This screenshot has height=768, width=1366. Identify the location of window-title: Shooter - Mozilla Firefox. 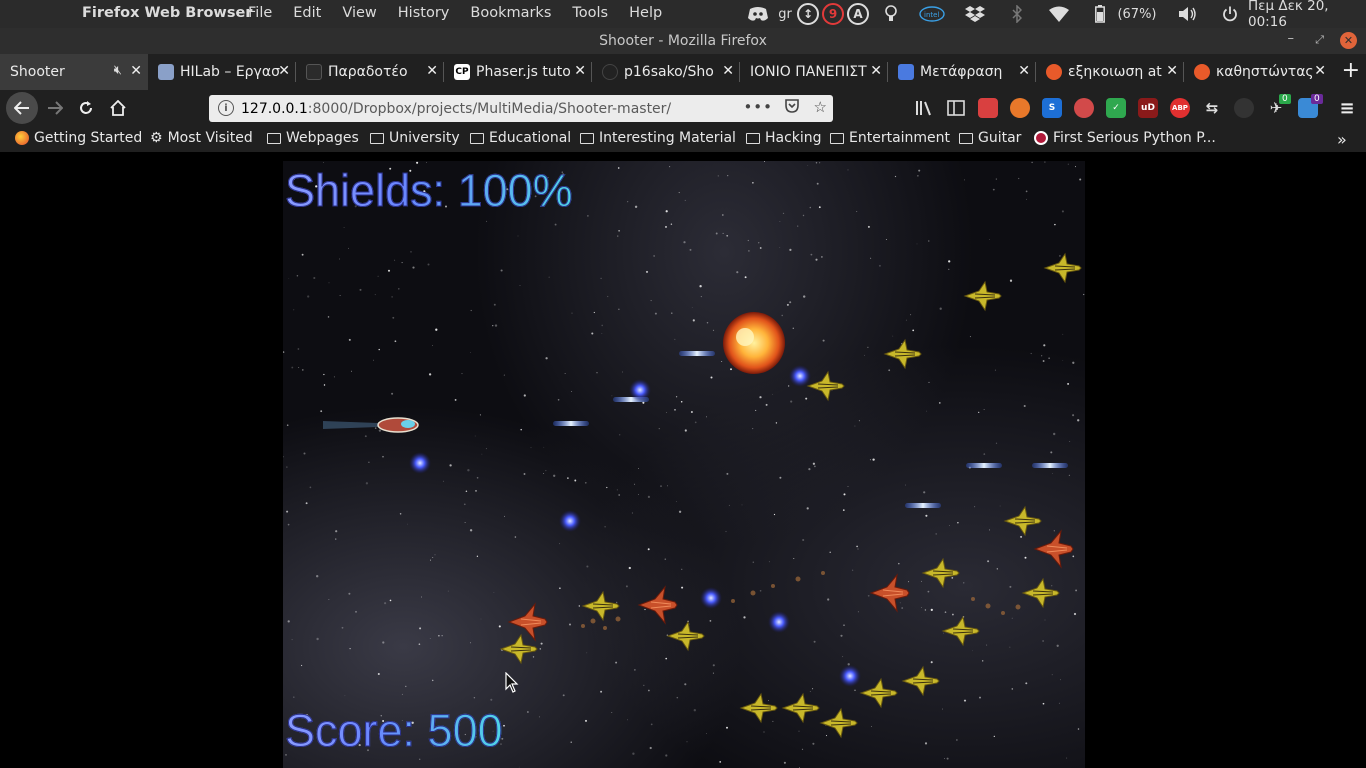
(683, 41).